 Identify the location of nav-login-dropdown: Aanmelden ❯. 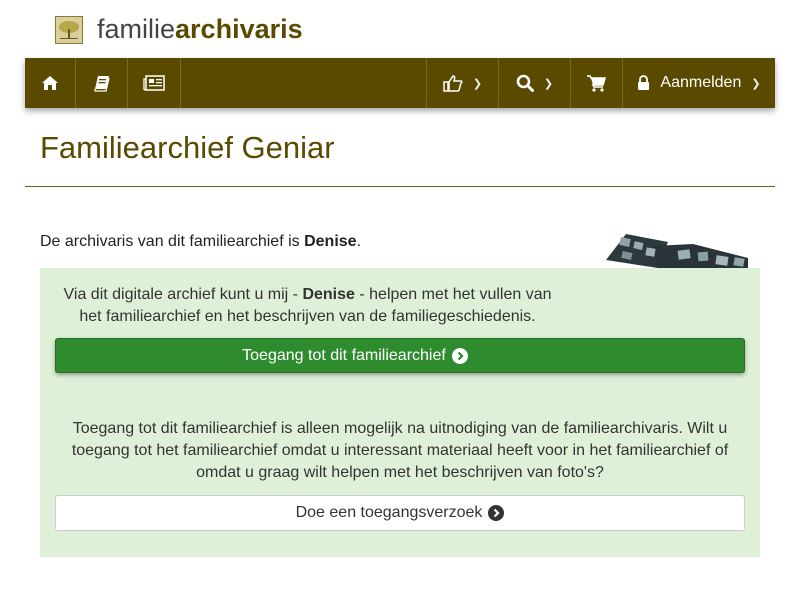
(699, 83).